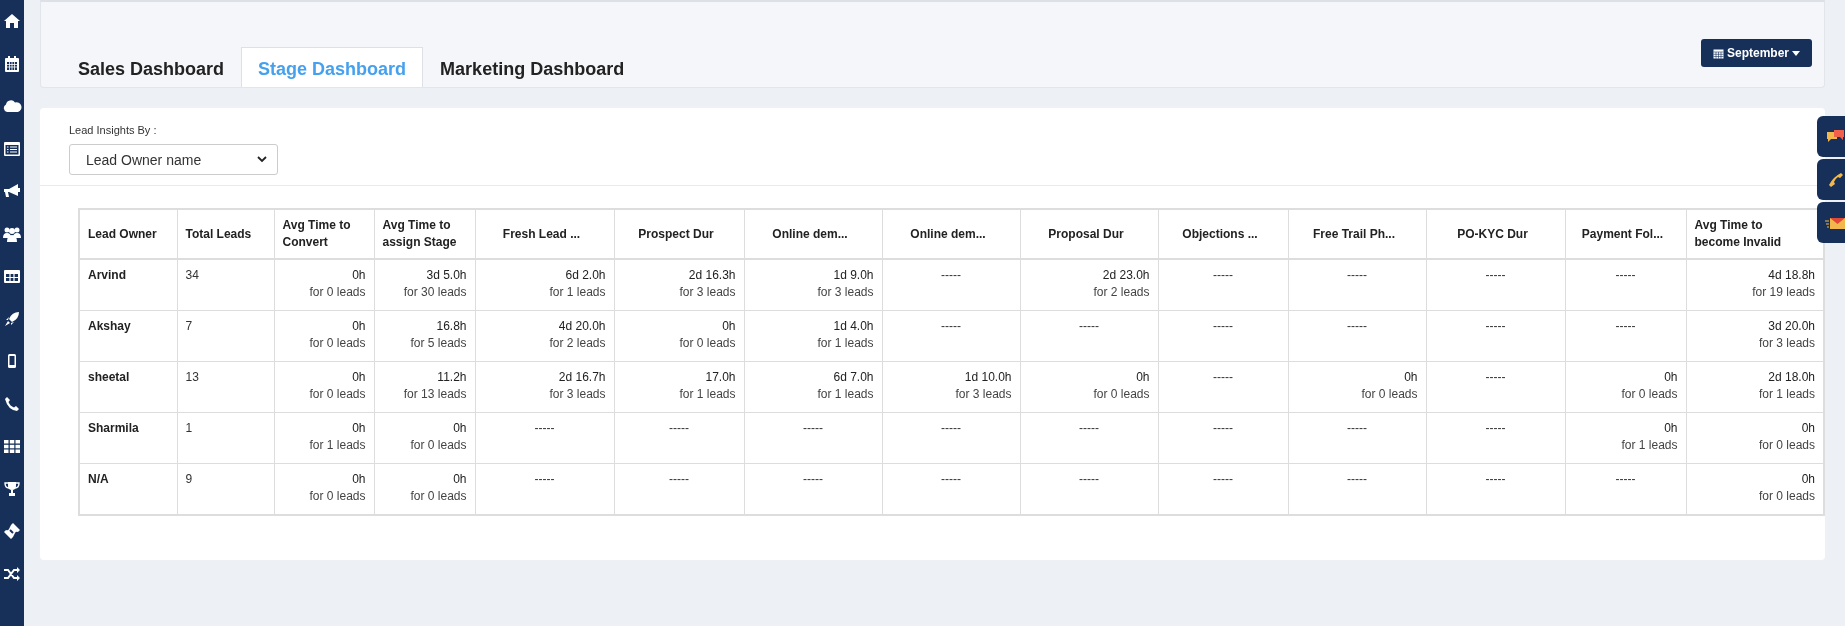 The height and width of the screenshot is (626, 1845). Describe the element at coordinates (1835, 222) in the screenshot. I see `envelope-icon` at that location.